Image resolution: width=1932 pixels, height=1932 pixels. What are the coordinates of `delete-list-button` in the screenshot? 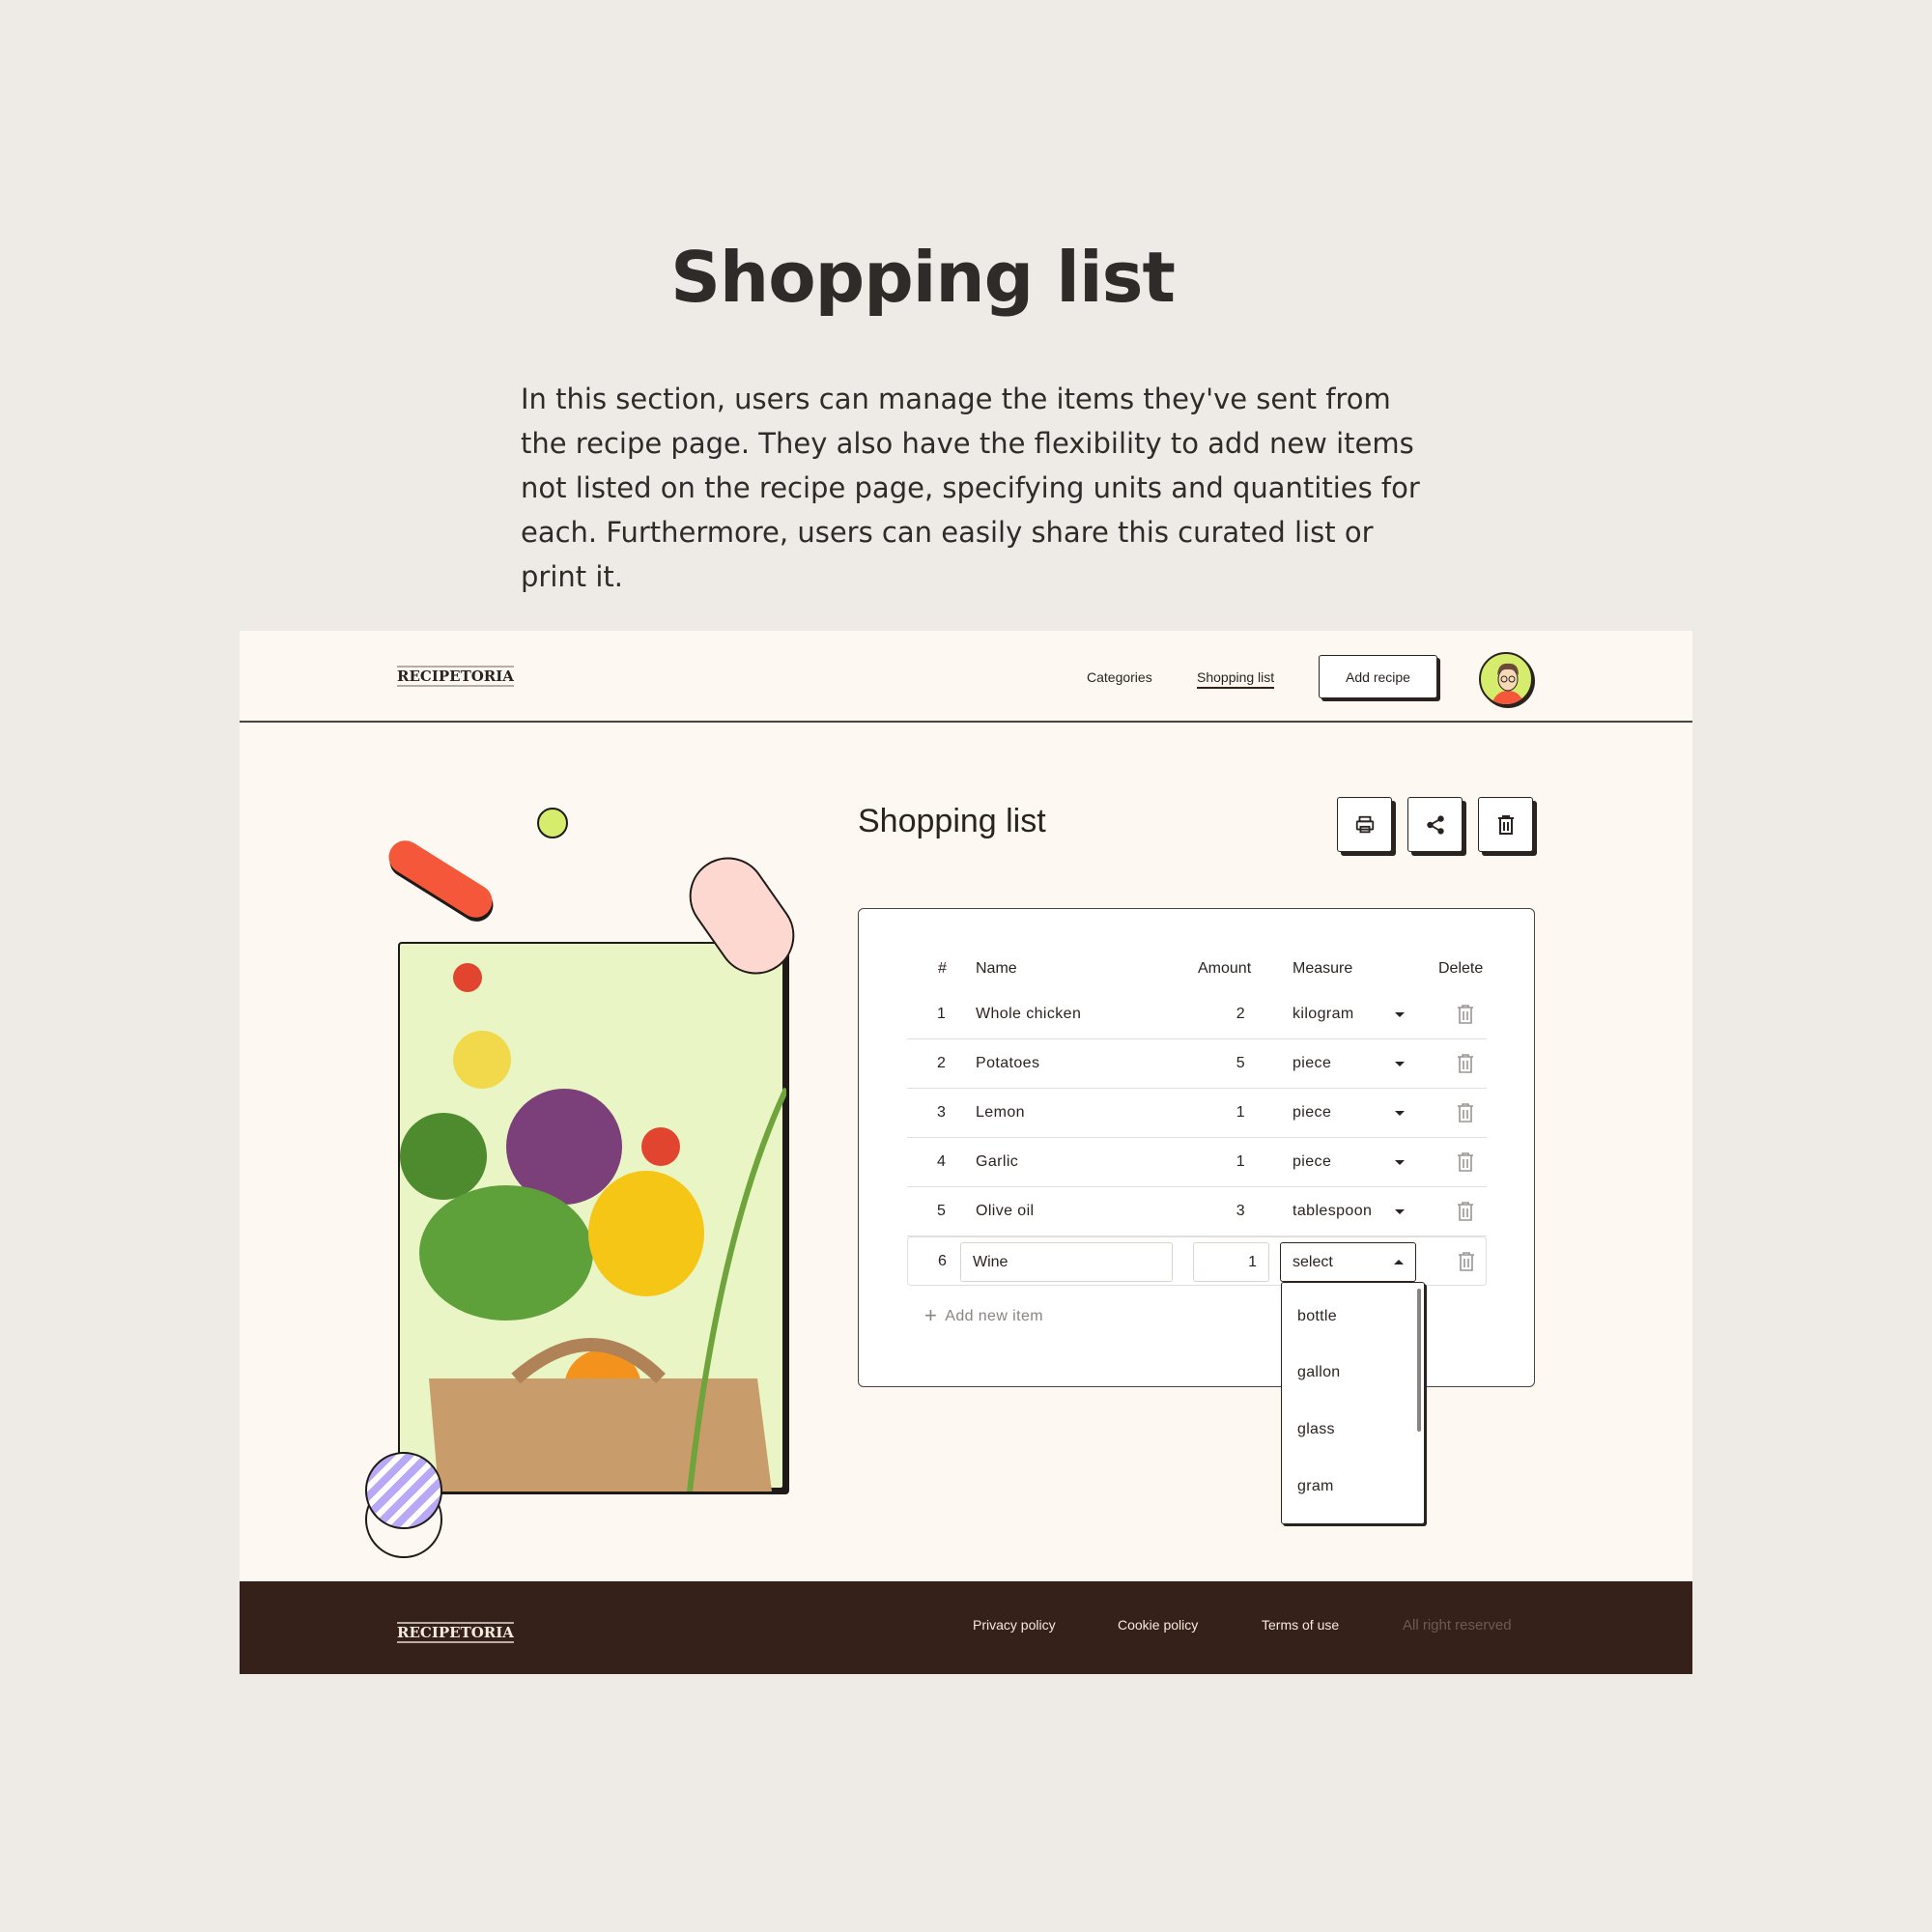 It's located at (1505, 824).